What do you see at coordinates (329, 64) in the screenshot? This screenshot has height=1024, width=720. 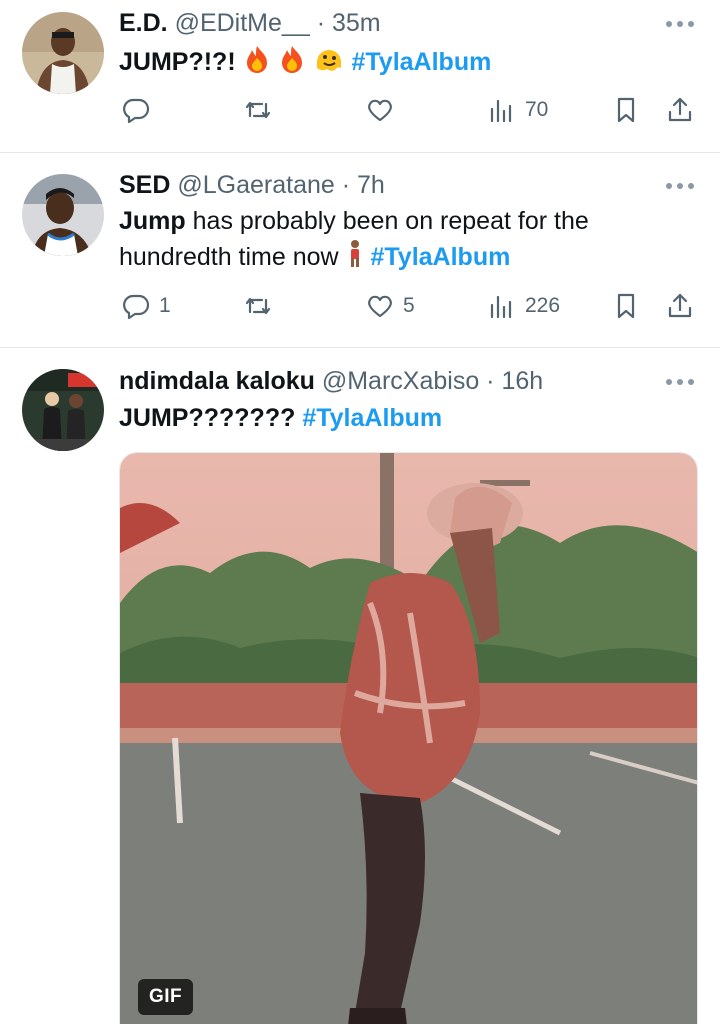 I see `melting-face-emoji-icon` at bounding box center [329, 64].